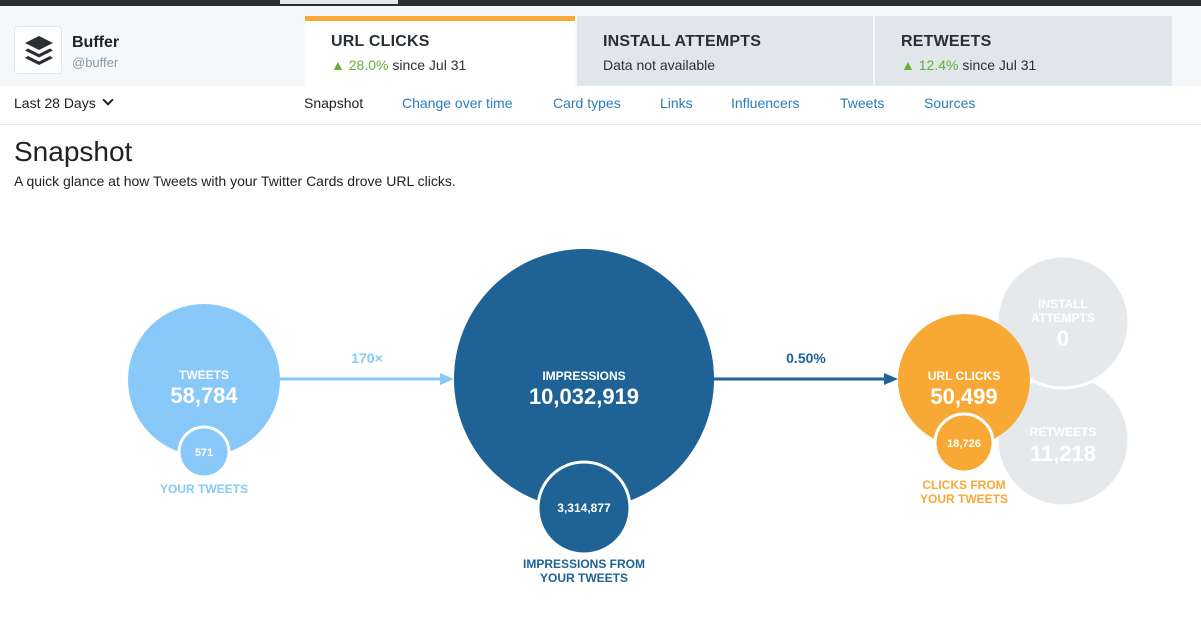  What do you see at coordinates (964, 376) in the screenshot?
I see `url-clicks-label: URL CLICKS` at bounding box center [964, 376].